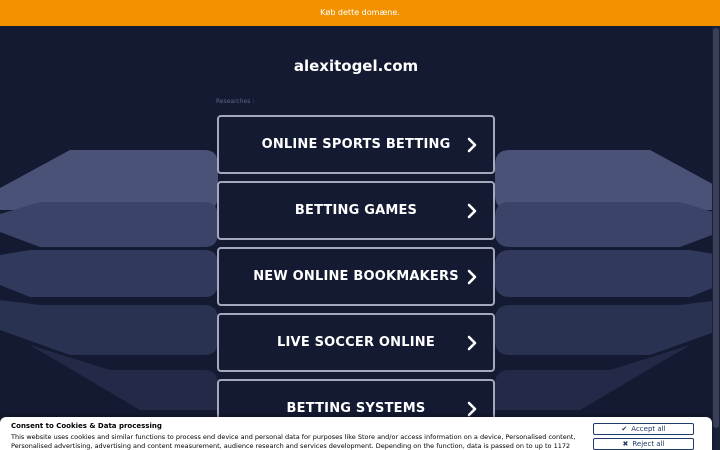 This screenshot has width=720, height=450. What do you see at coordinates (356, 66) in the screenshot?
I see `domain-title: alexitogel.com` at bounding box center [356, 66].